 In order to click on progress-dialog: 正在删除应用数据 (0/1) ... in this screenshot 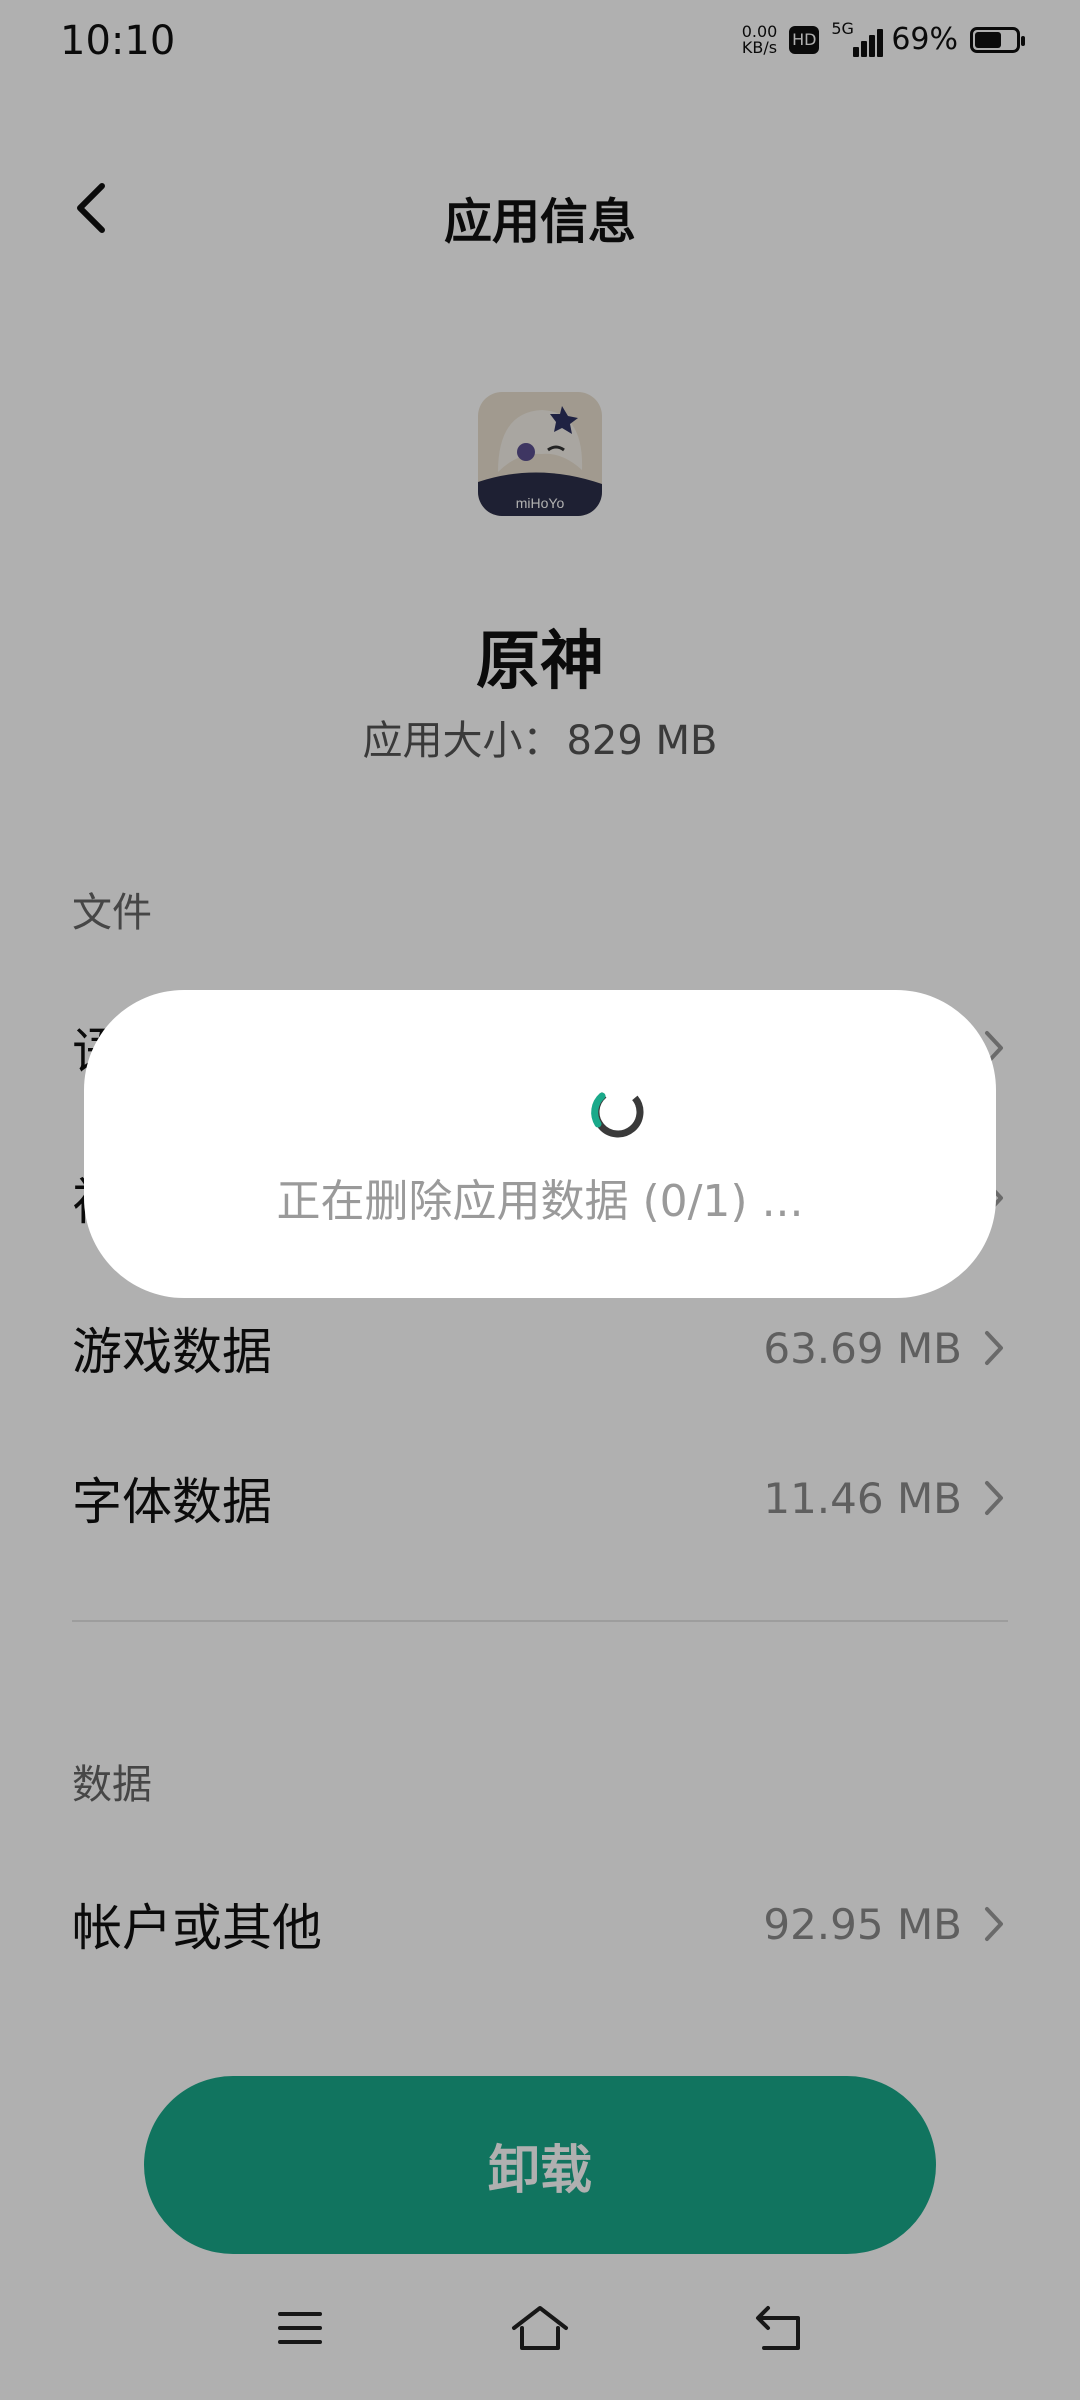, I will do `click(540, 1144)`.